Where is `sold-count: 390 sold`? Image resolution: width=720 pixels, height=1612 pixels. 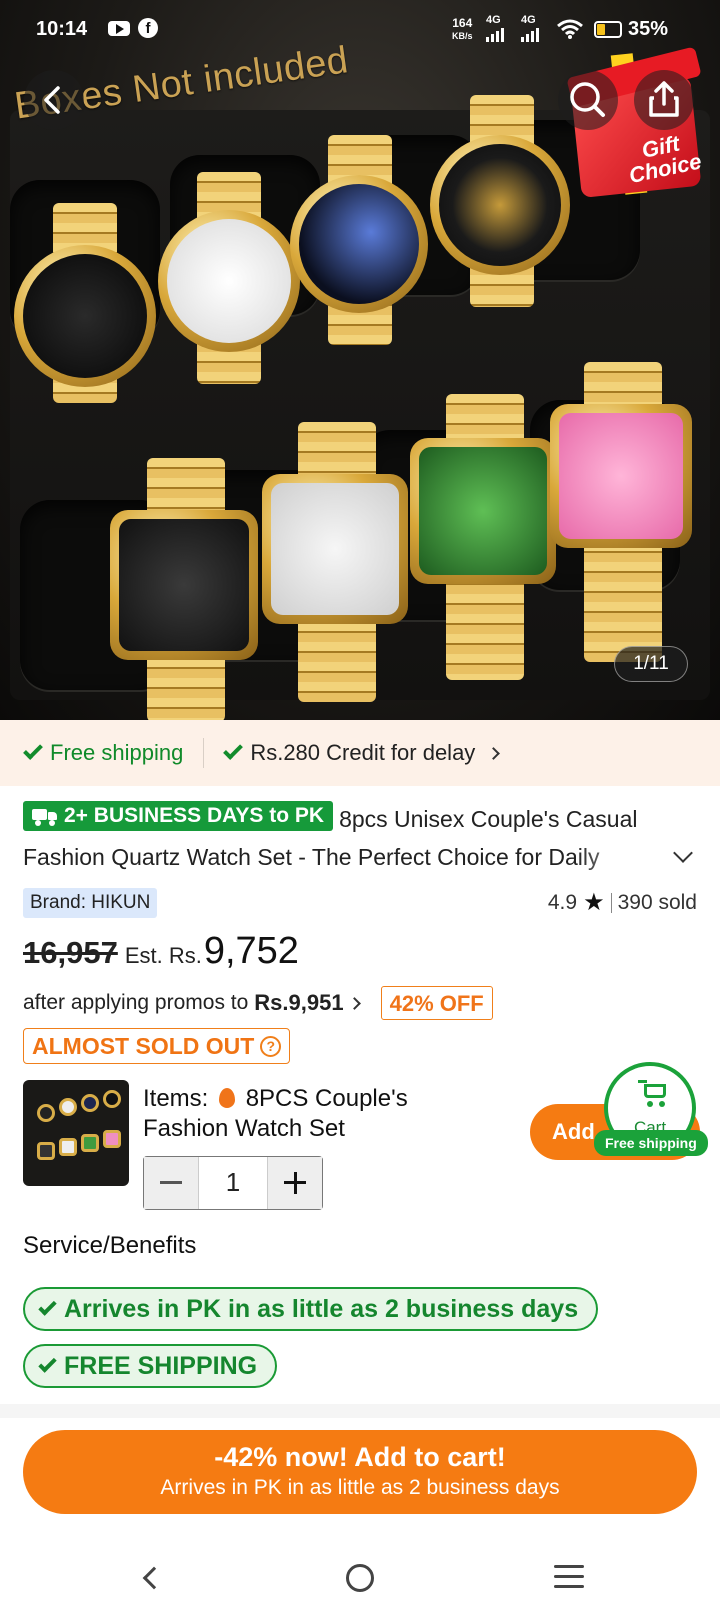 sold-count: 390 sold is located at coordinates (657, 902).